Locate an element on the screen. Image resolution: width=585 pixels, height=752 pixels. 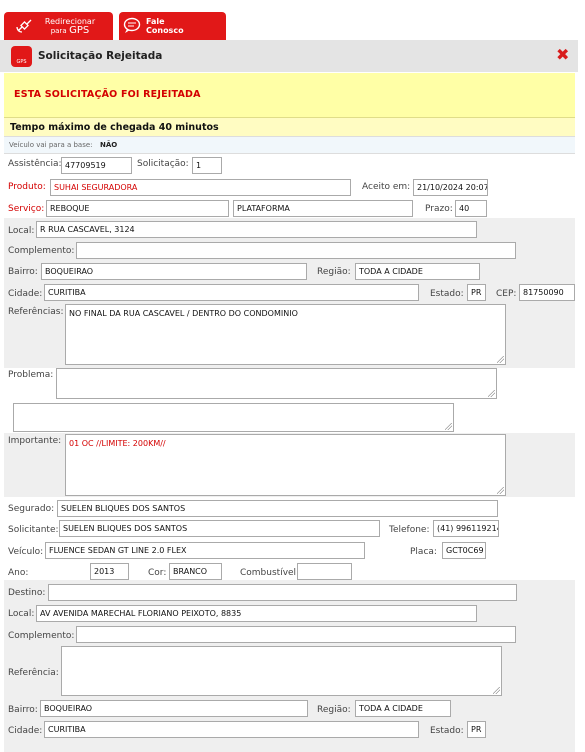
solicitacao-field: 1 is located at coordinates (207, 165).